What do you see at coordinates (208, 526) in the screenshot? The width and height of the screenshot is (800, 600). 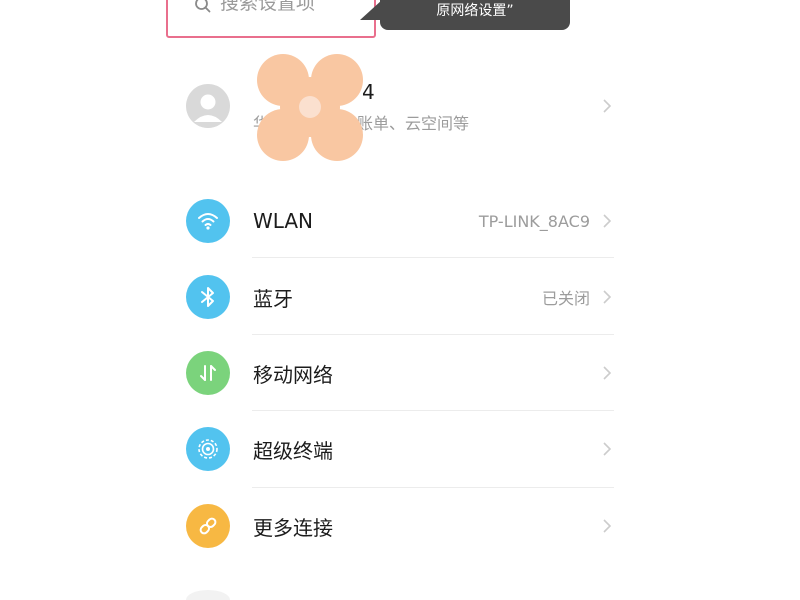 I see `link-icon` at bounding box center [208, 526].